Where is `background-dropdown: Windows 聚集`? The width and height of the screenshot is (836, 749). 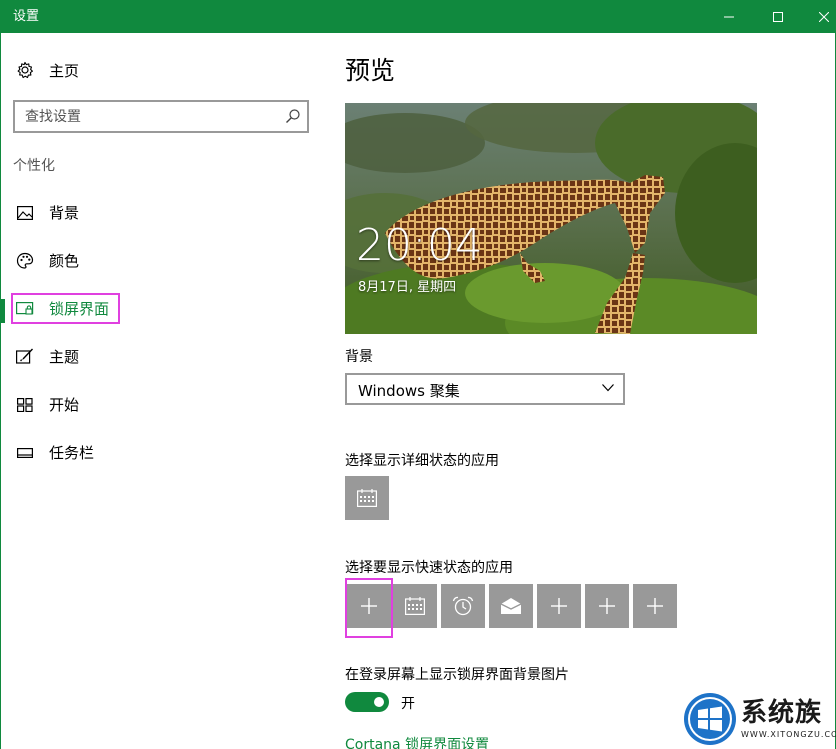
background-dropdown: Windows 聚集 is located at coordinates (485, 389).